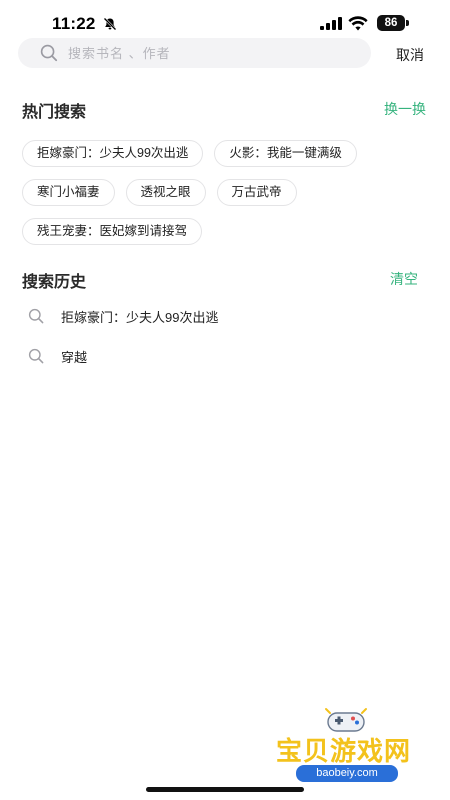 This screenshot has height=800, width=450. Describe the element at coordinates (344, 751) in the screenshot. I see `watermark-text: 宝贝游戏网` at that location.